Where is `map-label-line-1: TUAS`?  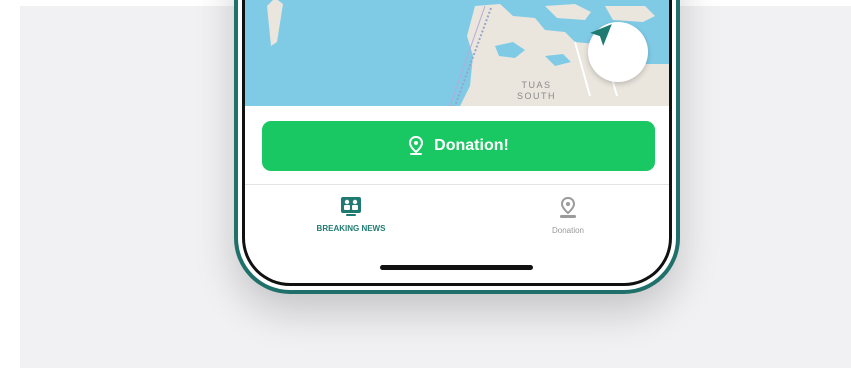
map-label-line-1: TUAS is located at coordinates (536, 85).